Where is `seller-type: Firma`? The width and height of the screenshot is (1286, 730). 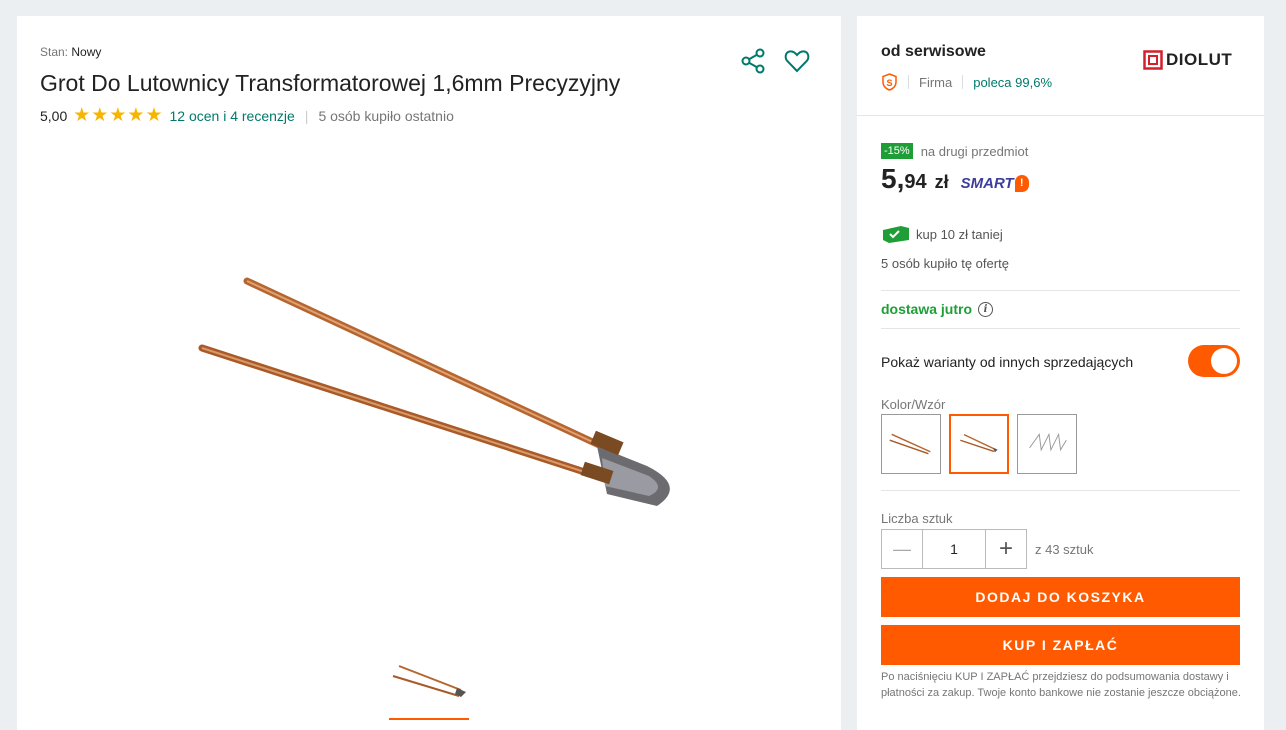
seller-type: Firma is located at coordinates (936, 82).